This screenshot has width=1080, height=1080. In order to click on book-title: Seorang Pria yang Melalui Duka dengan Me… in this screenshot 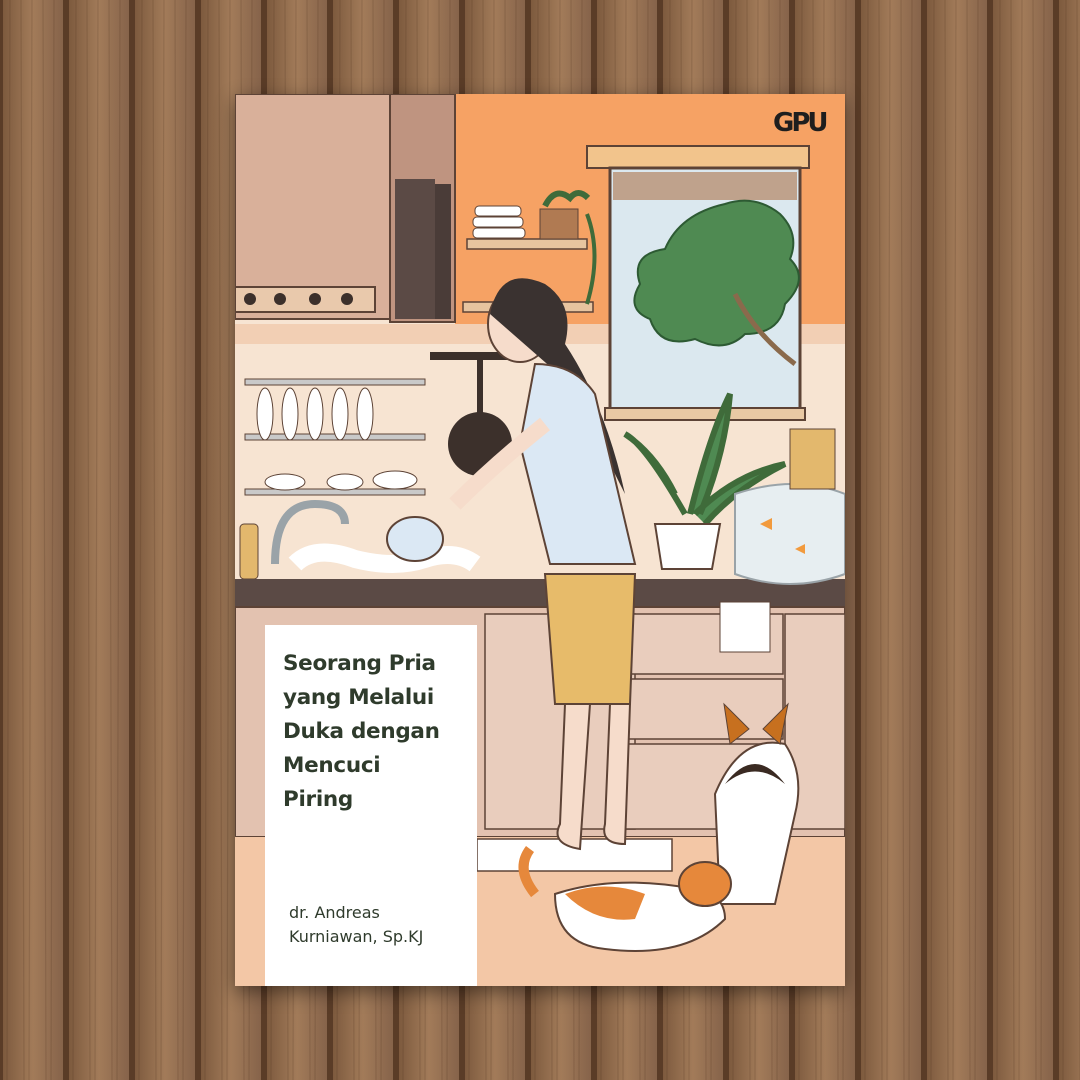, I will do `click(361, 731)`.